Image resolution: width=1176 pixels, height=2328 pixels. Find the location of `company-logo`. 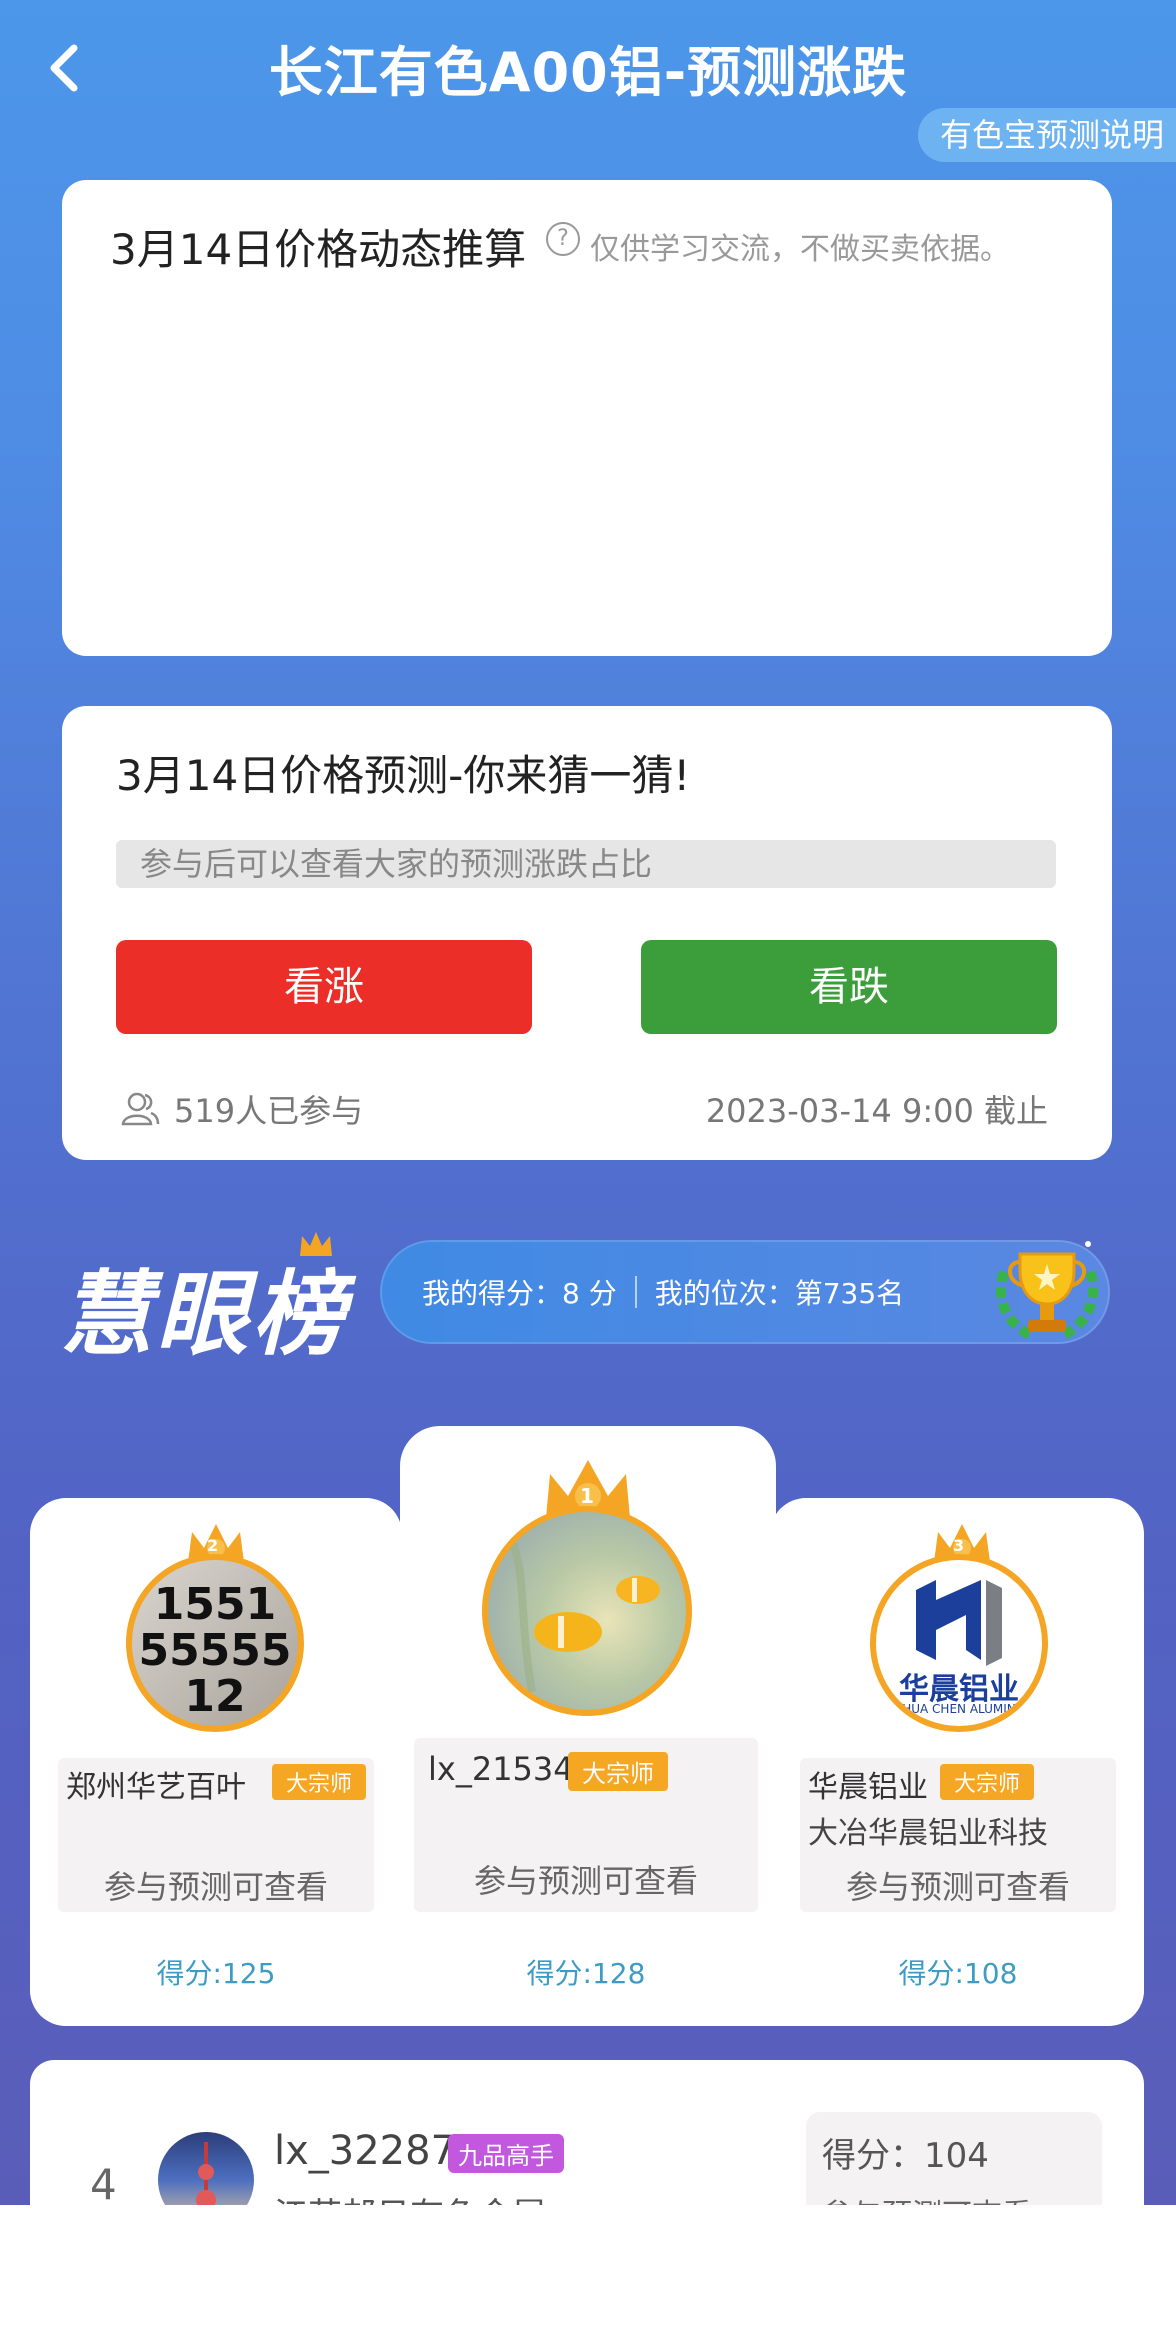

company-logo is located at coordinates (959, 1623).